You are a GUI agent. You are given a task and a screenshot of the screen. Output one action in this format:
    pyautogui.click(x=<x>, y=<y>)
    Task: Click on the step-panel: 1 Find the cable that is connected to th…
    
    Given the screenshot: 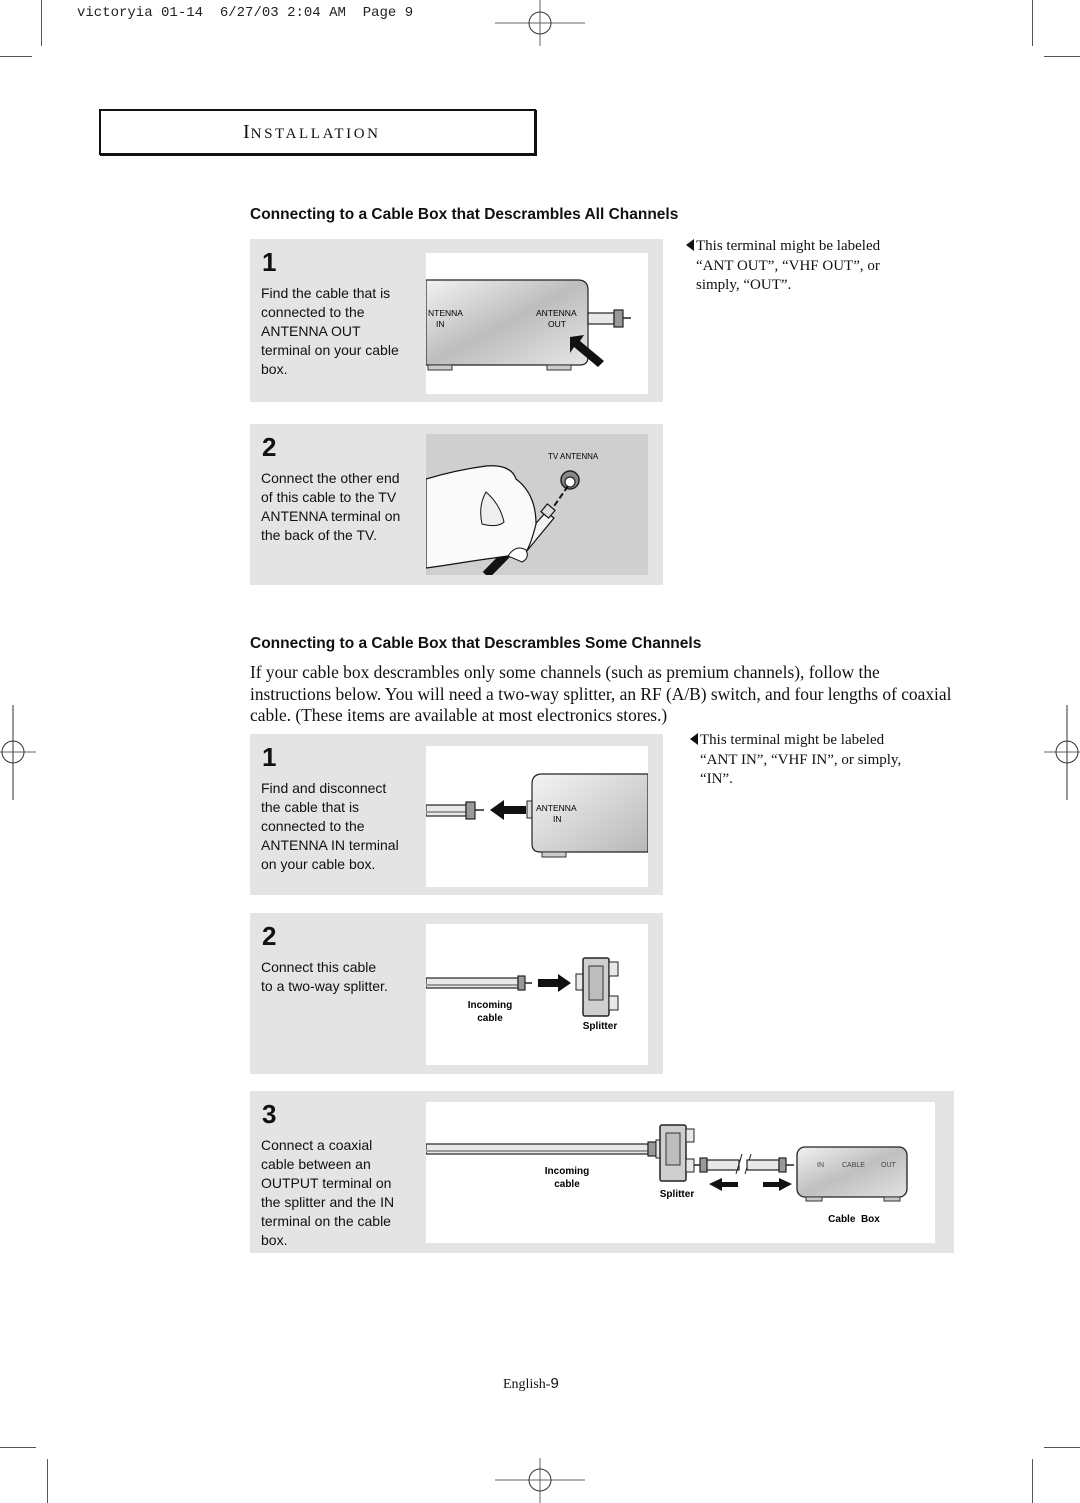 What is the action you would take?
    pyautogui.click(x=456, y=320)
    